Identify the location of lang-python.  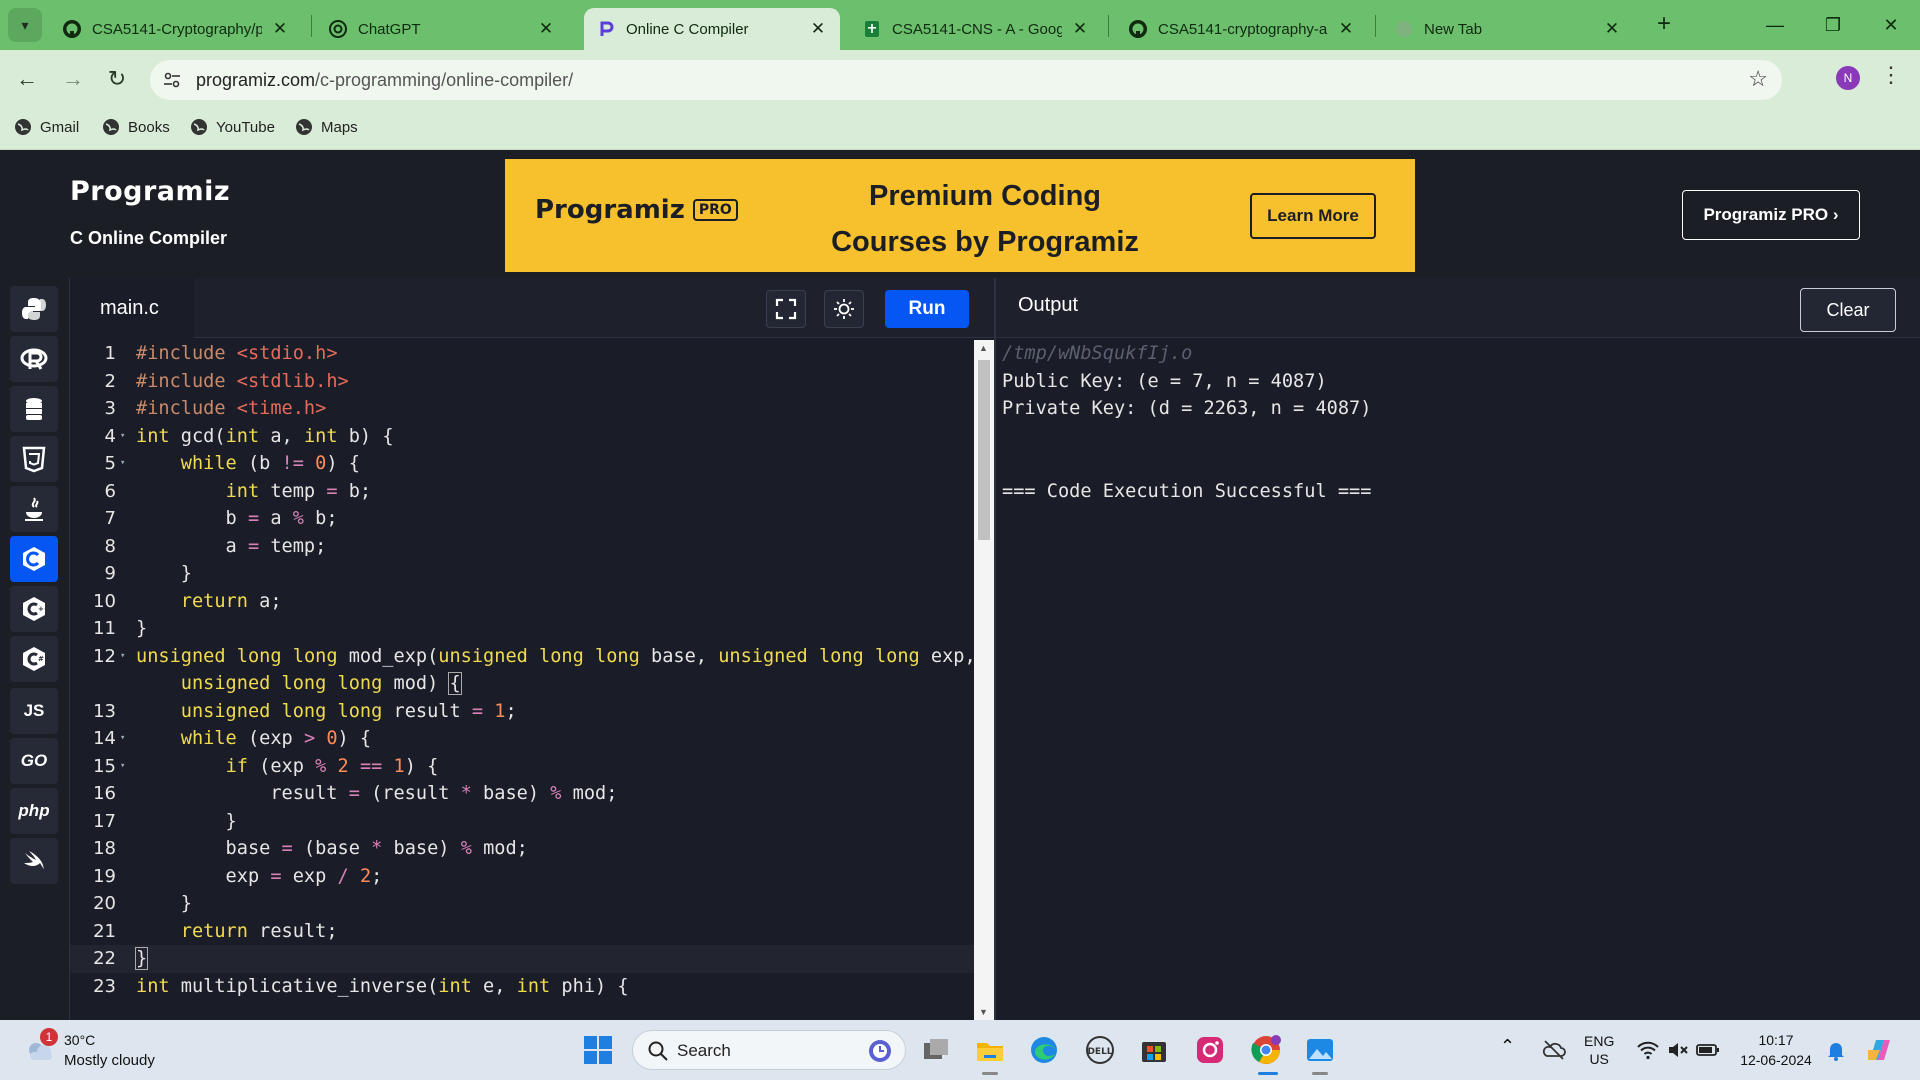
(34, 309).